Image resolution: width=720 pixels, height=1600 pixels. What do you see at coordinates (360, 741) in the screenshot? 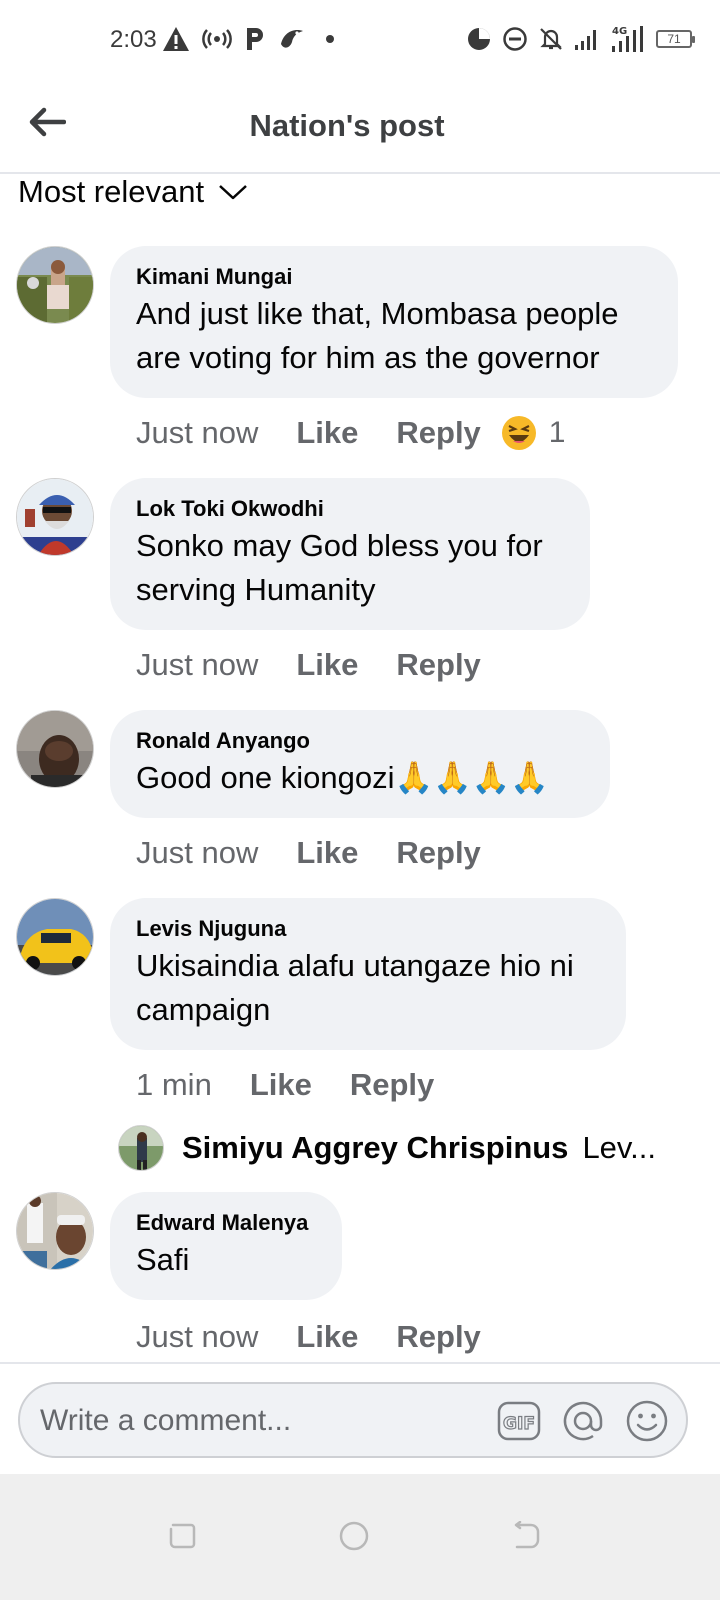
I see `comment-author: Ronald Anyango` at bounding box center [360, 741].